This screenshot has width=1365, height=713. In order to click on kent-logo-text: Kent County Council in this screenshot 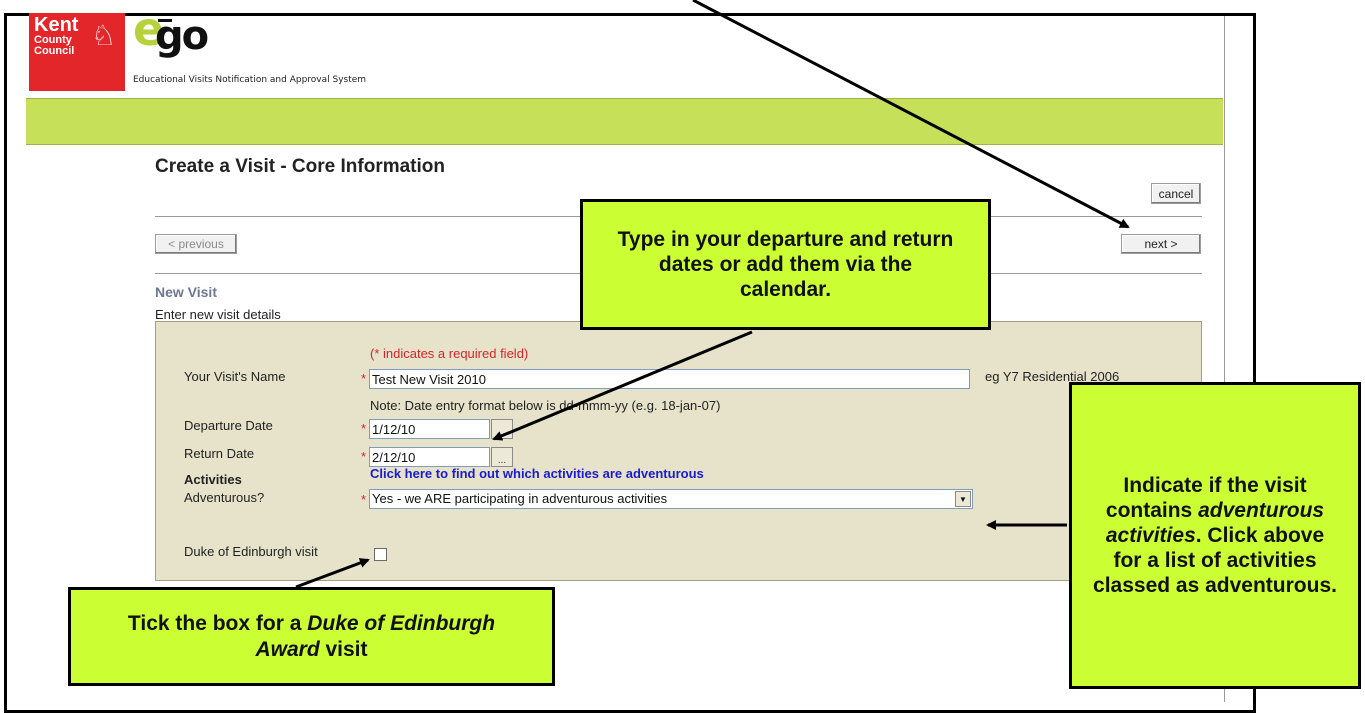, I will do `click(56, 36)`.